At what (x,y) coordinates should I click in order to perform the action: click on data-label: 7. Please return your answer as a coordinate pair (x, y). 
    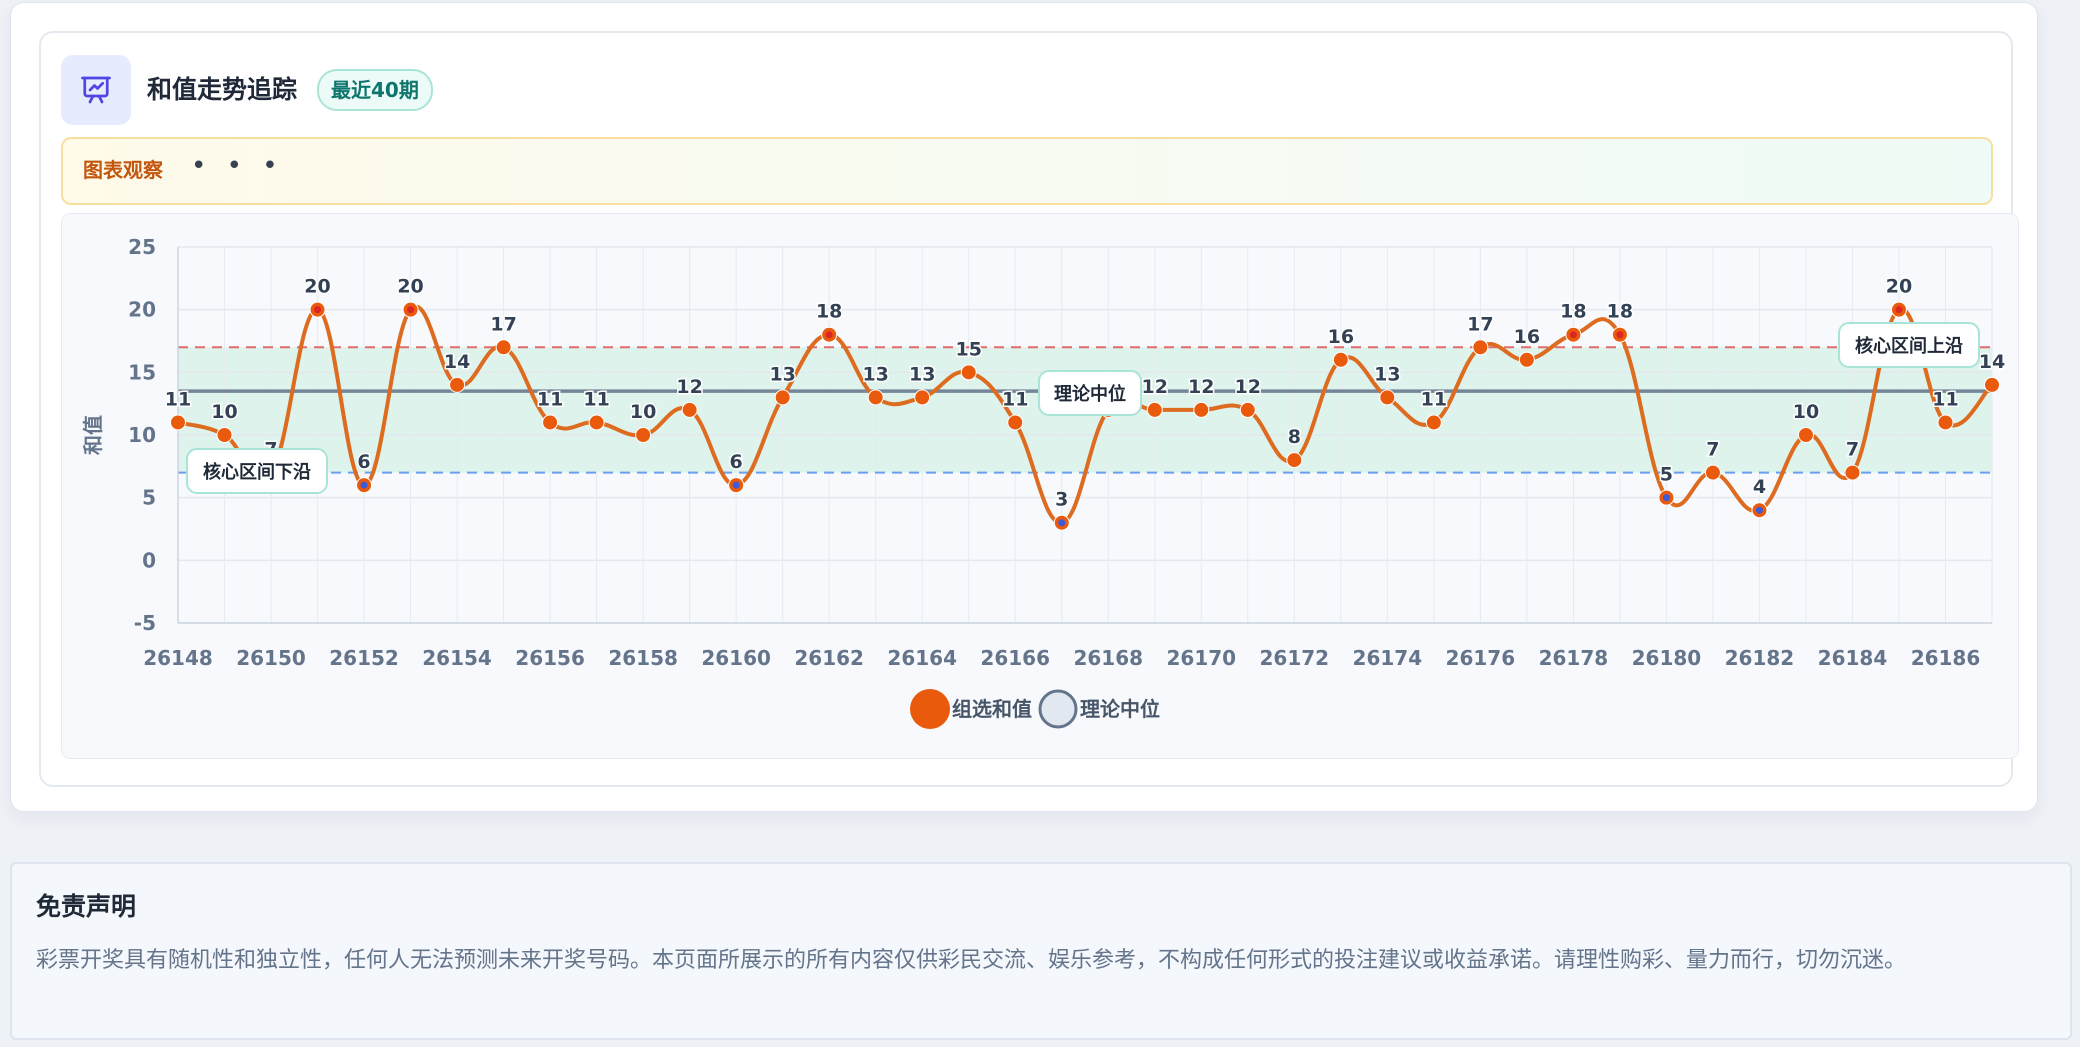
    Looking at the image, I should click on (1712, 450).